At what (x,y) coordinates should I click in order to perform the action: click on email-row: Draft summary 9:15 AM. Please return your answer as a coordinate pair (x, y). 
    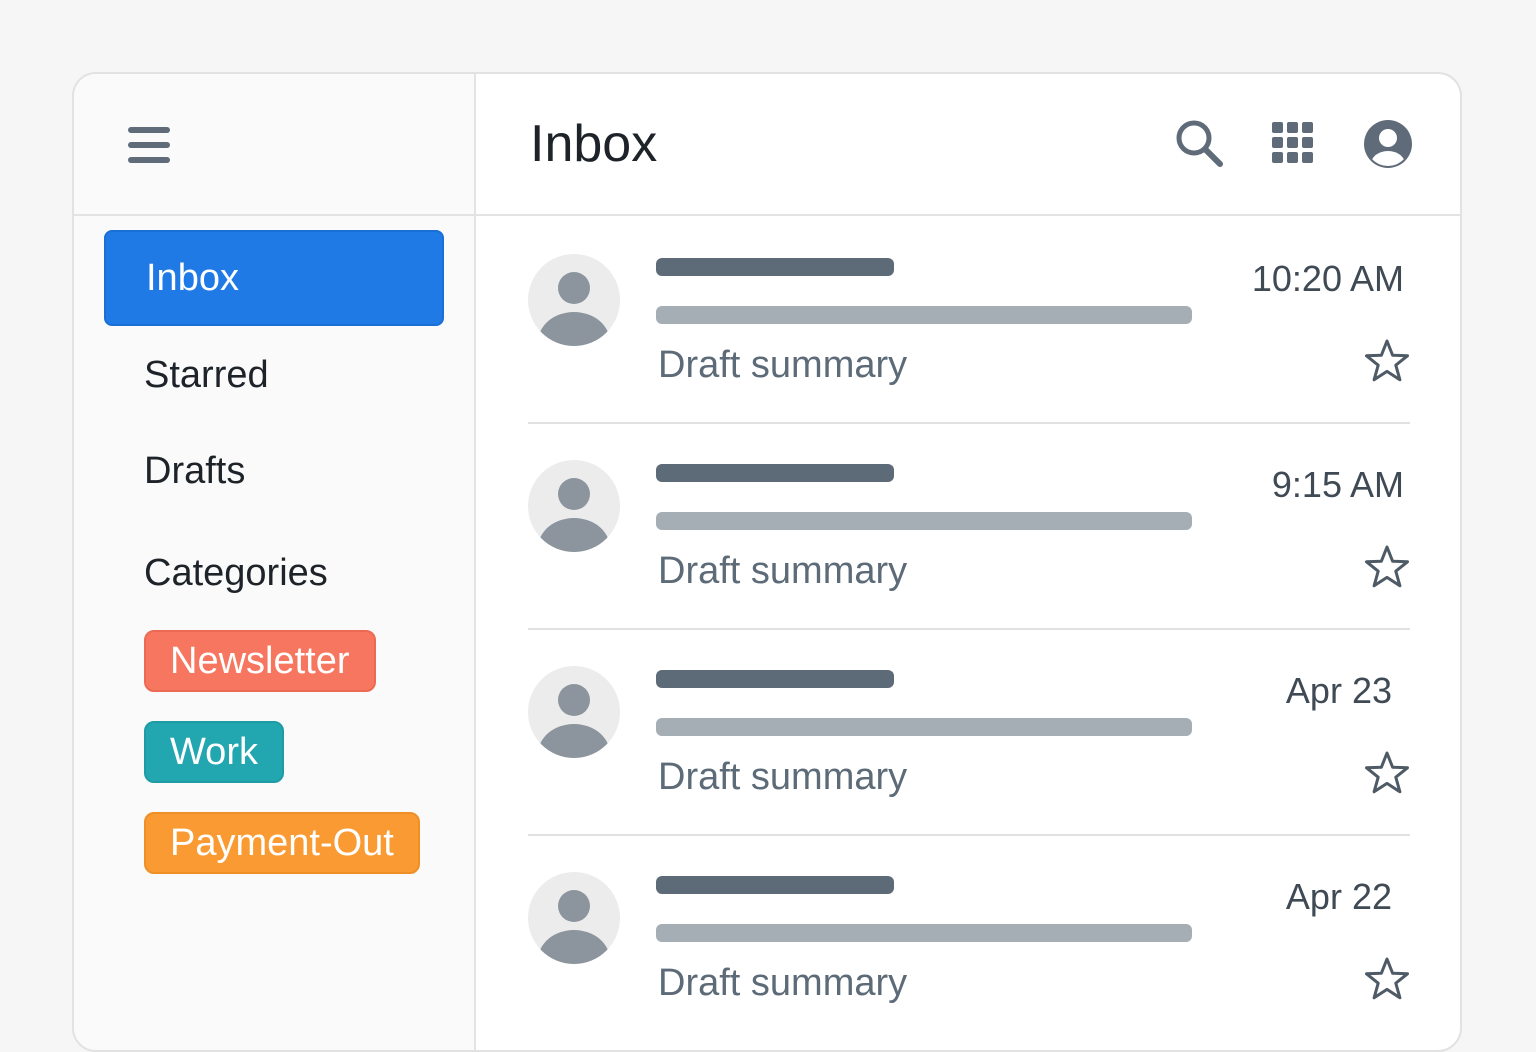
    Looking at the image, I should click on (969, 527).